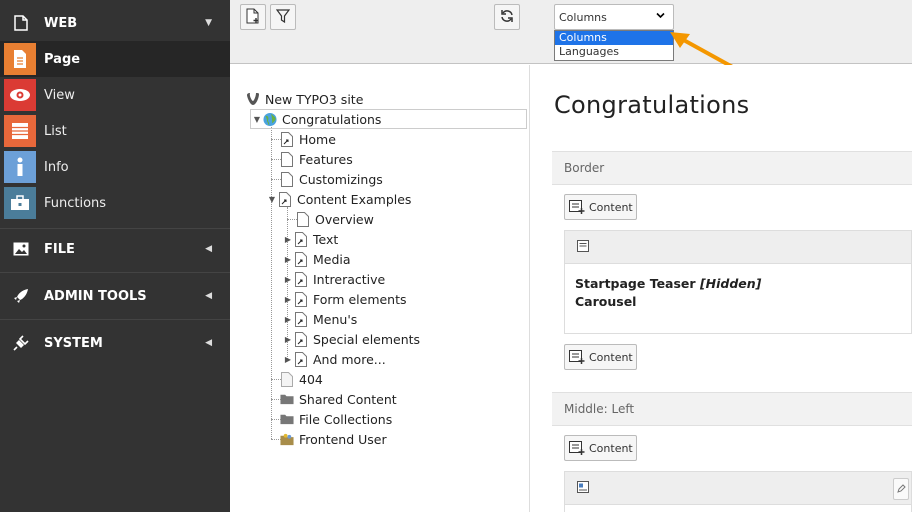 This screenshot has width=912, height=512. Describe the element at coordinates (115, 59) in the screenshot. I see `module-page: Page` at that location.